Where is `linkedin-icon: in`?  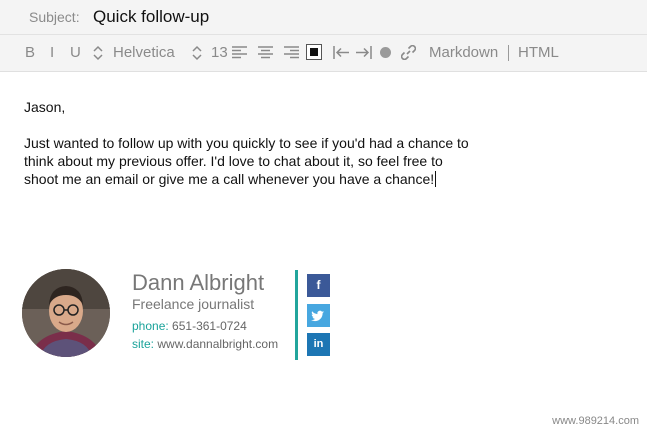 linkedin-icon: in is located at coordinates (318, 344).